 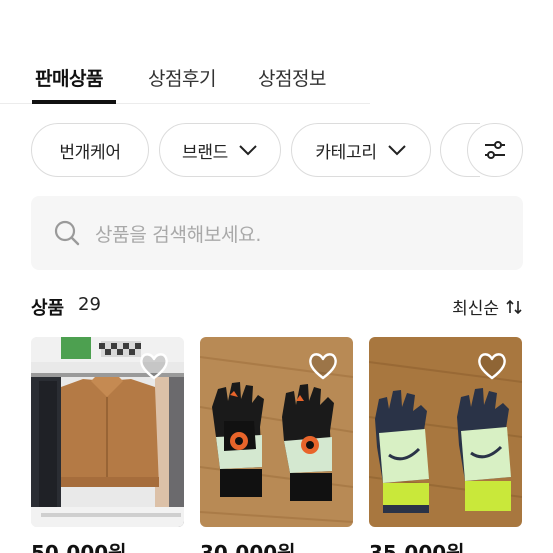 I want to click on filter-chips: 번개케어 브랜드 카테고리, so click(x=276, y=151).